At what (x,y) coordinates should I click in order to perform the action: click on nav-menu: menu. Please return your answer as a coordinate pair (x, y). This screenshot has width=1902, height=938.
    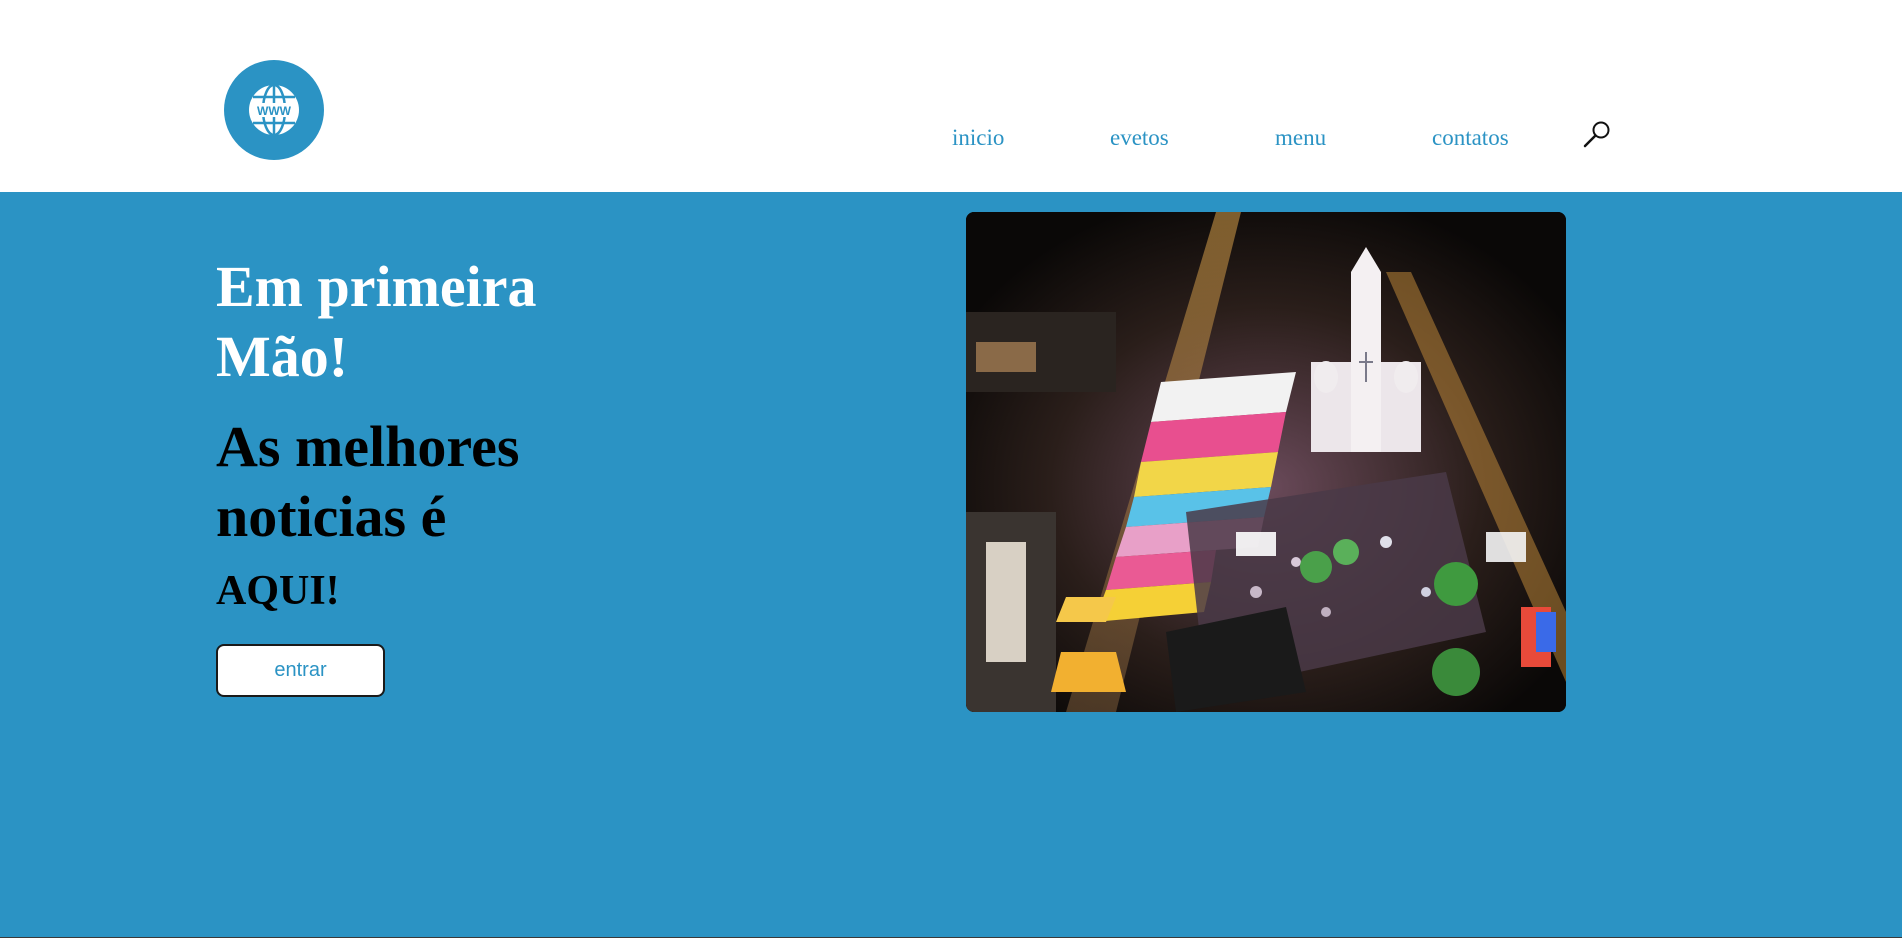
    Looking at the image, I should click on (1300, 137).